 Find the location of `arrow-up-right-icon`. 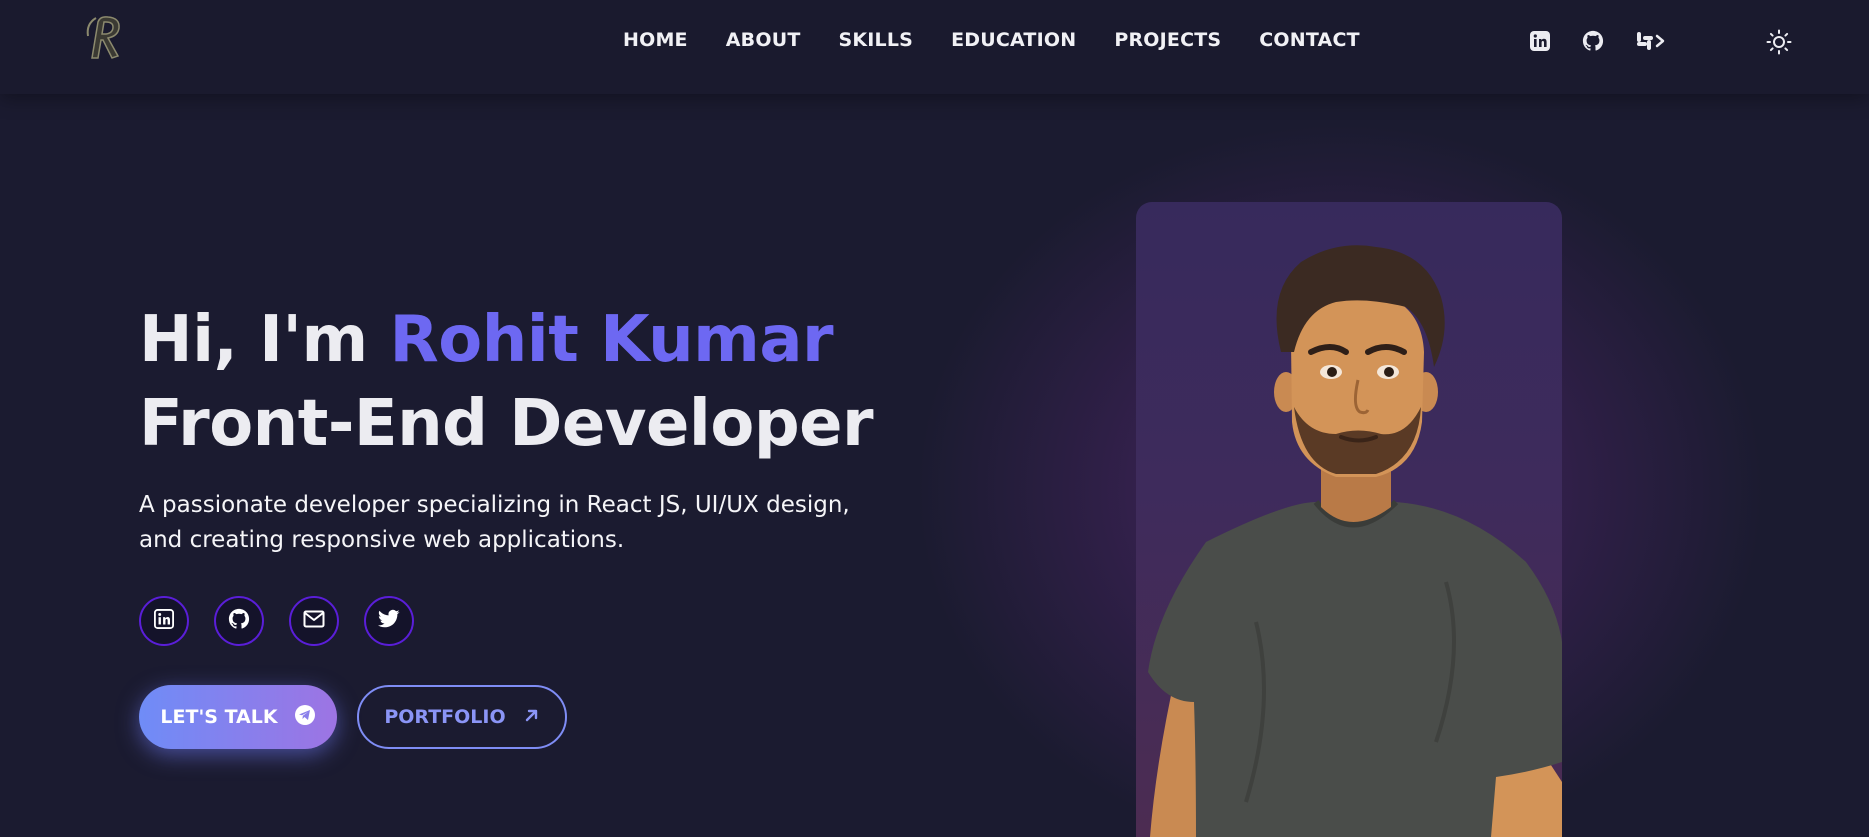

arrow-up-right-icon is located at coordinates (532, 717).